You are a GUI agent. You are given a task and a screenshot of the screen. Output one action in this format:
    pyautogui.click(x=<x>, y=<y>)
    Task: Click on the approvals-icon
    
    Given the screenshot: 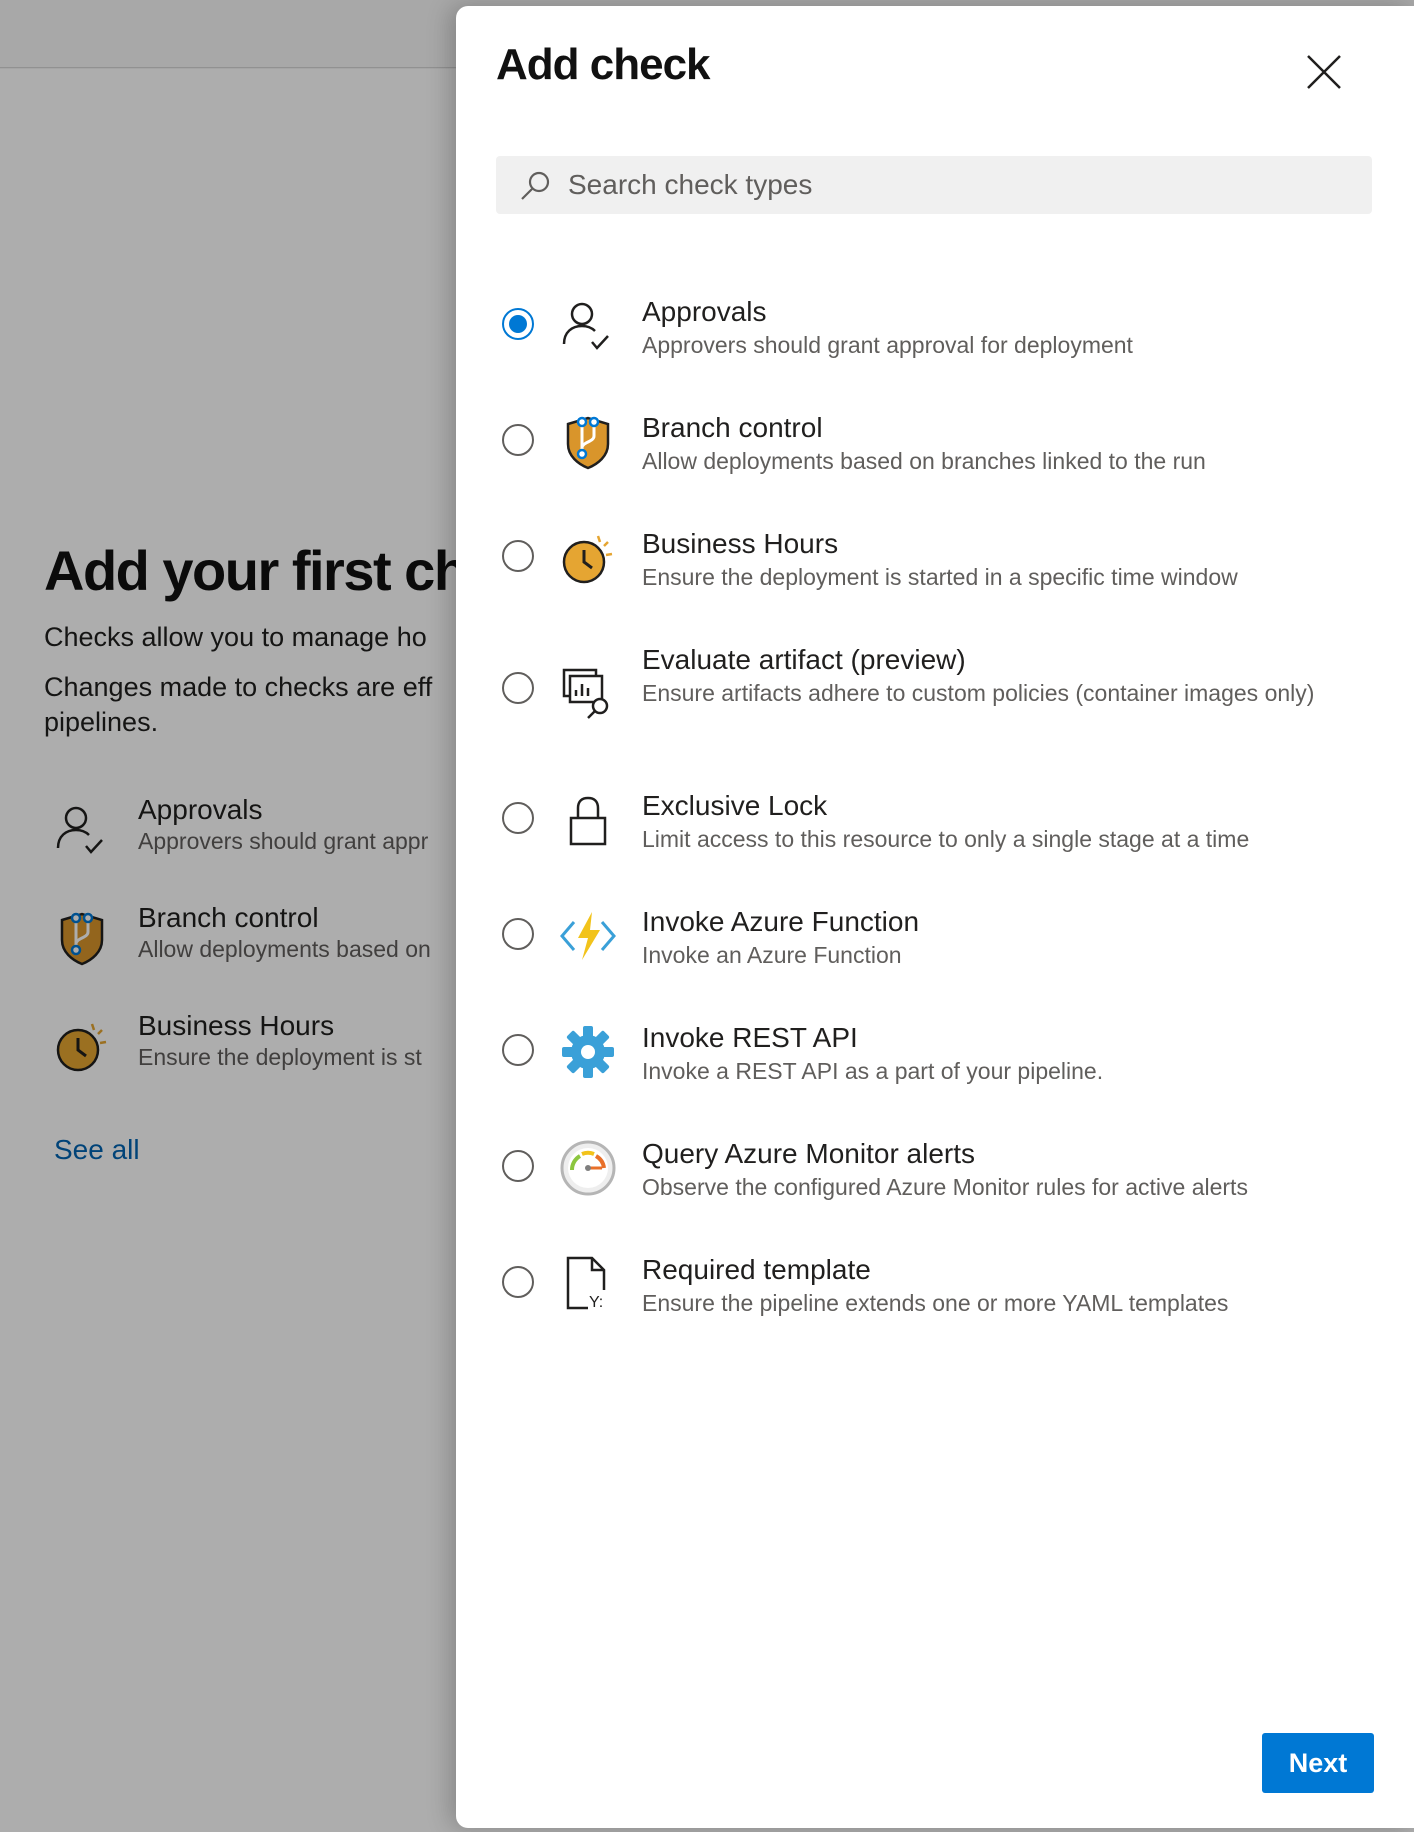 What is the action you would take?
    pyautogui.click(x=585, y=326)
    